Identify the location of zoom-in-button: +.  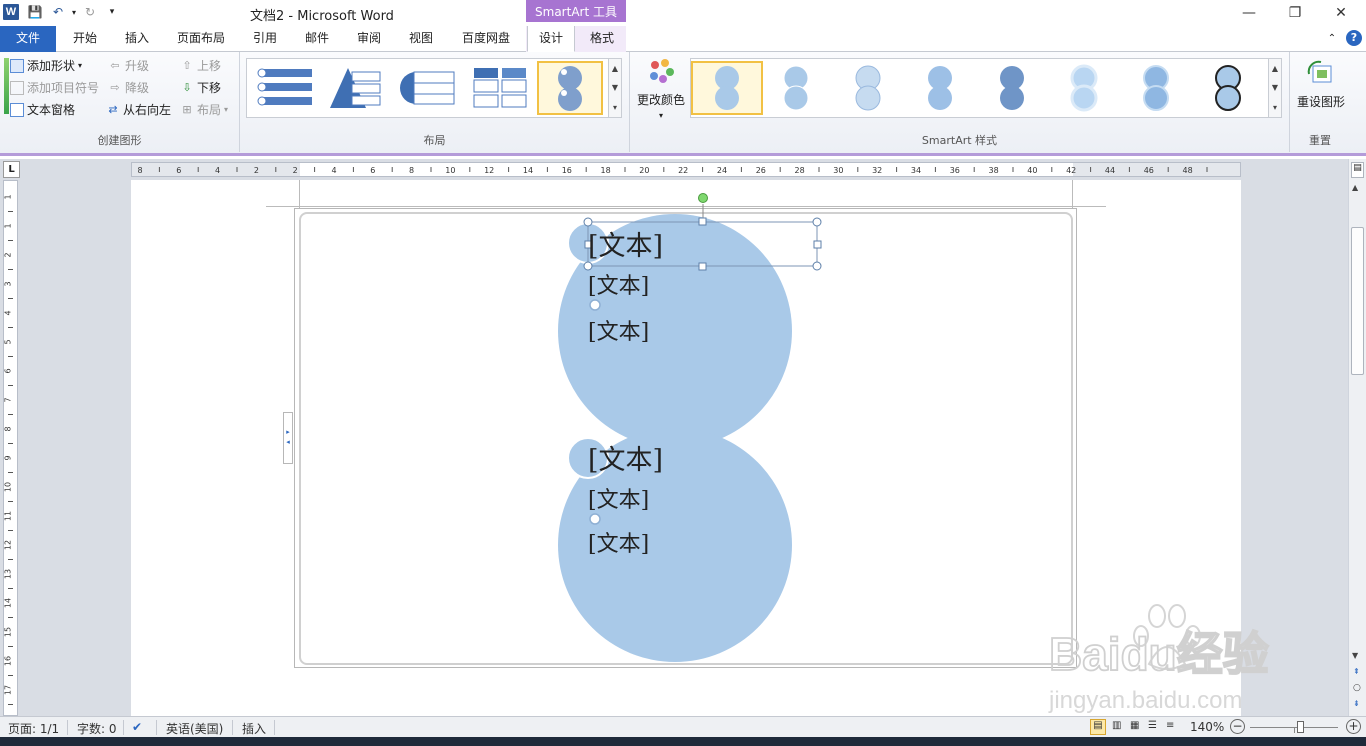
(1353, 726).